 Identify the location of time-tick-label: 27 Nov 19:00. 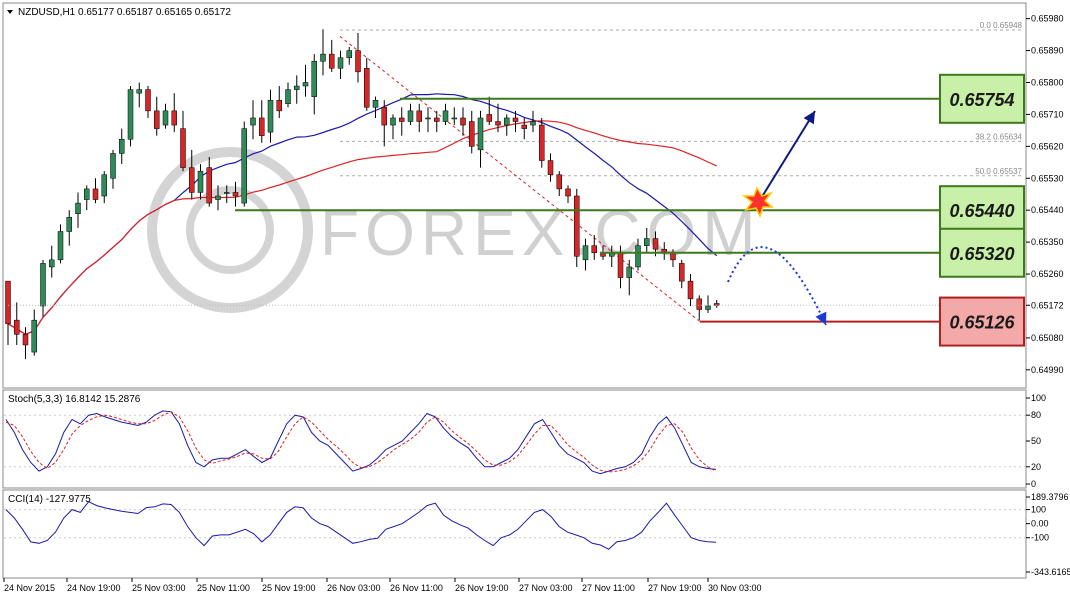
(675, 588).